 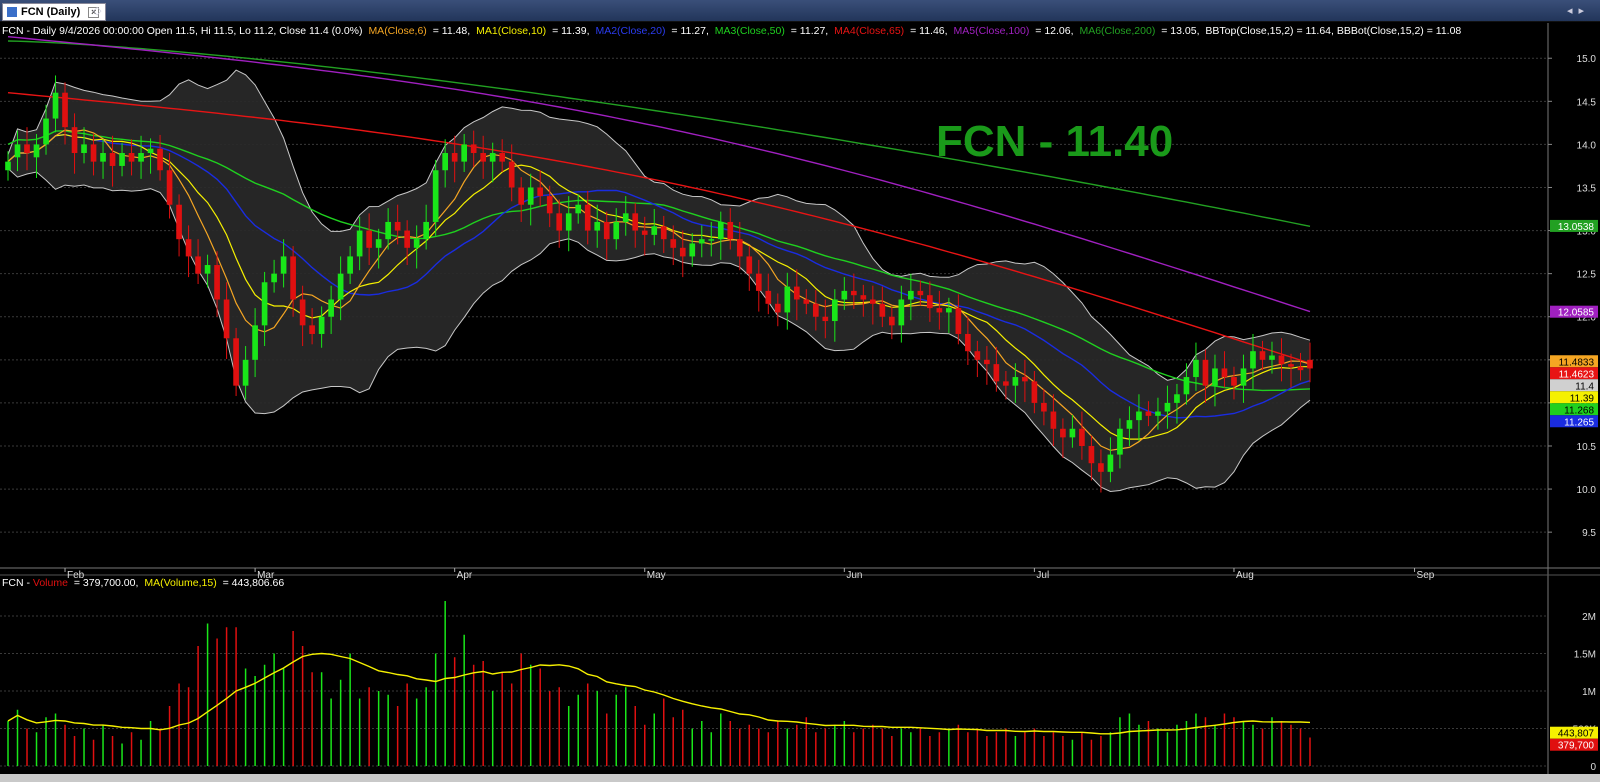 I want to click on volume-value-tag-text: 379,700, so click(x=1576, y=746).